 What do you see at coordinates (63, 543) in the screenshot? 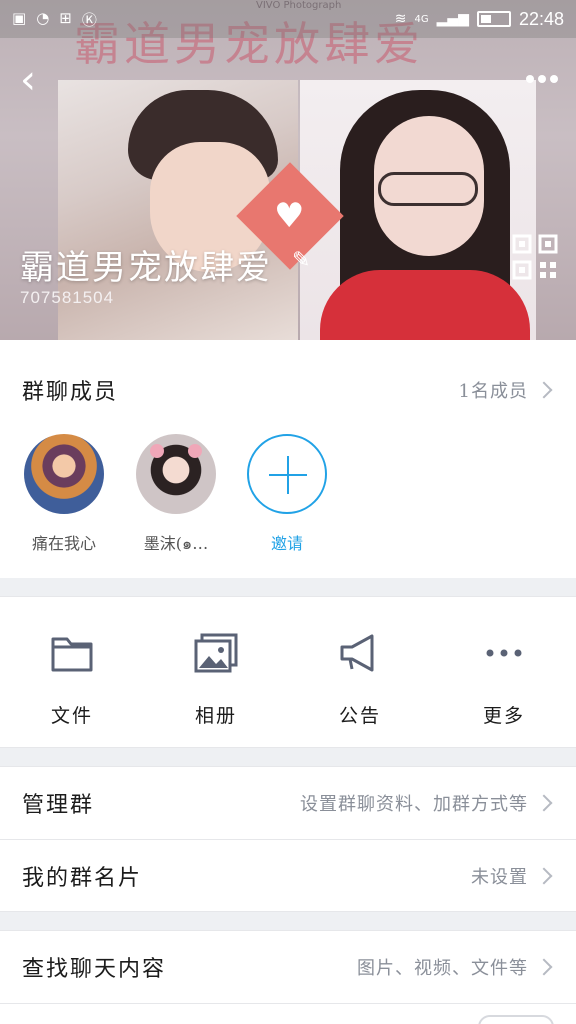
I see `member-name: 痛在我心` at bounding box center [63, 543].